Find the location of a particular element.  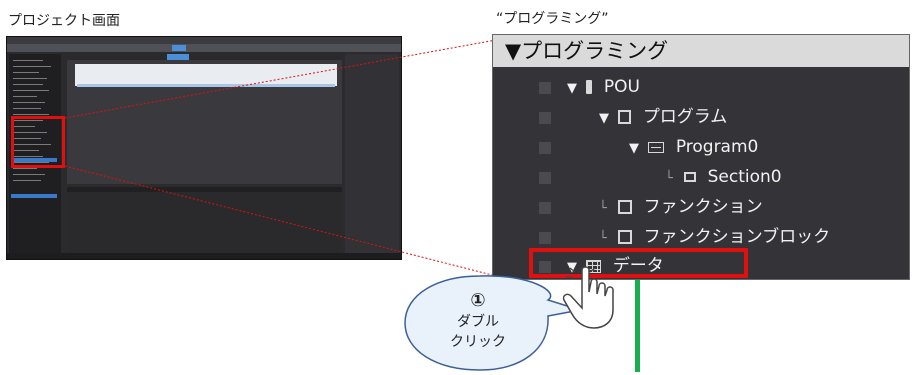

section-icon is located at coordinates (690, 177).